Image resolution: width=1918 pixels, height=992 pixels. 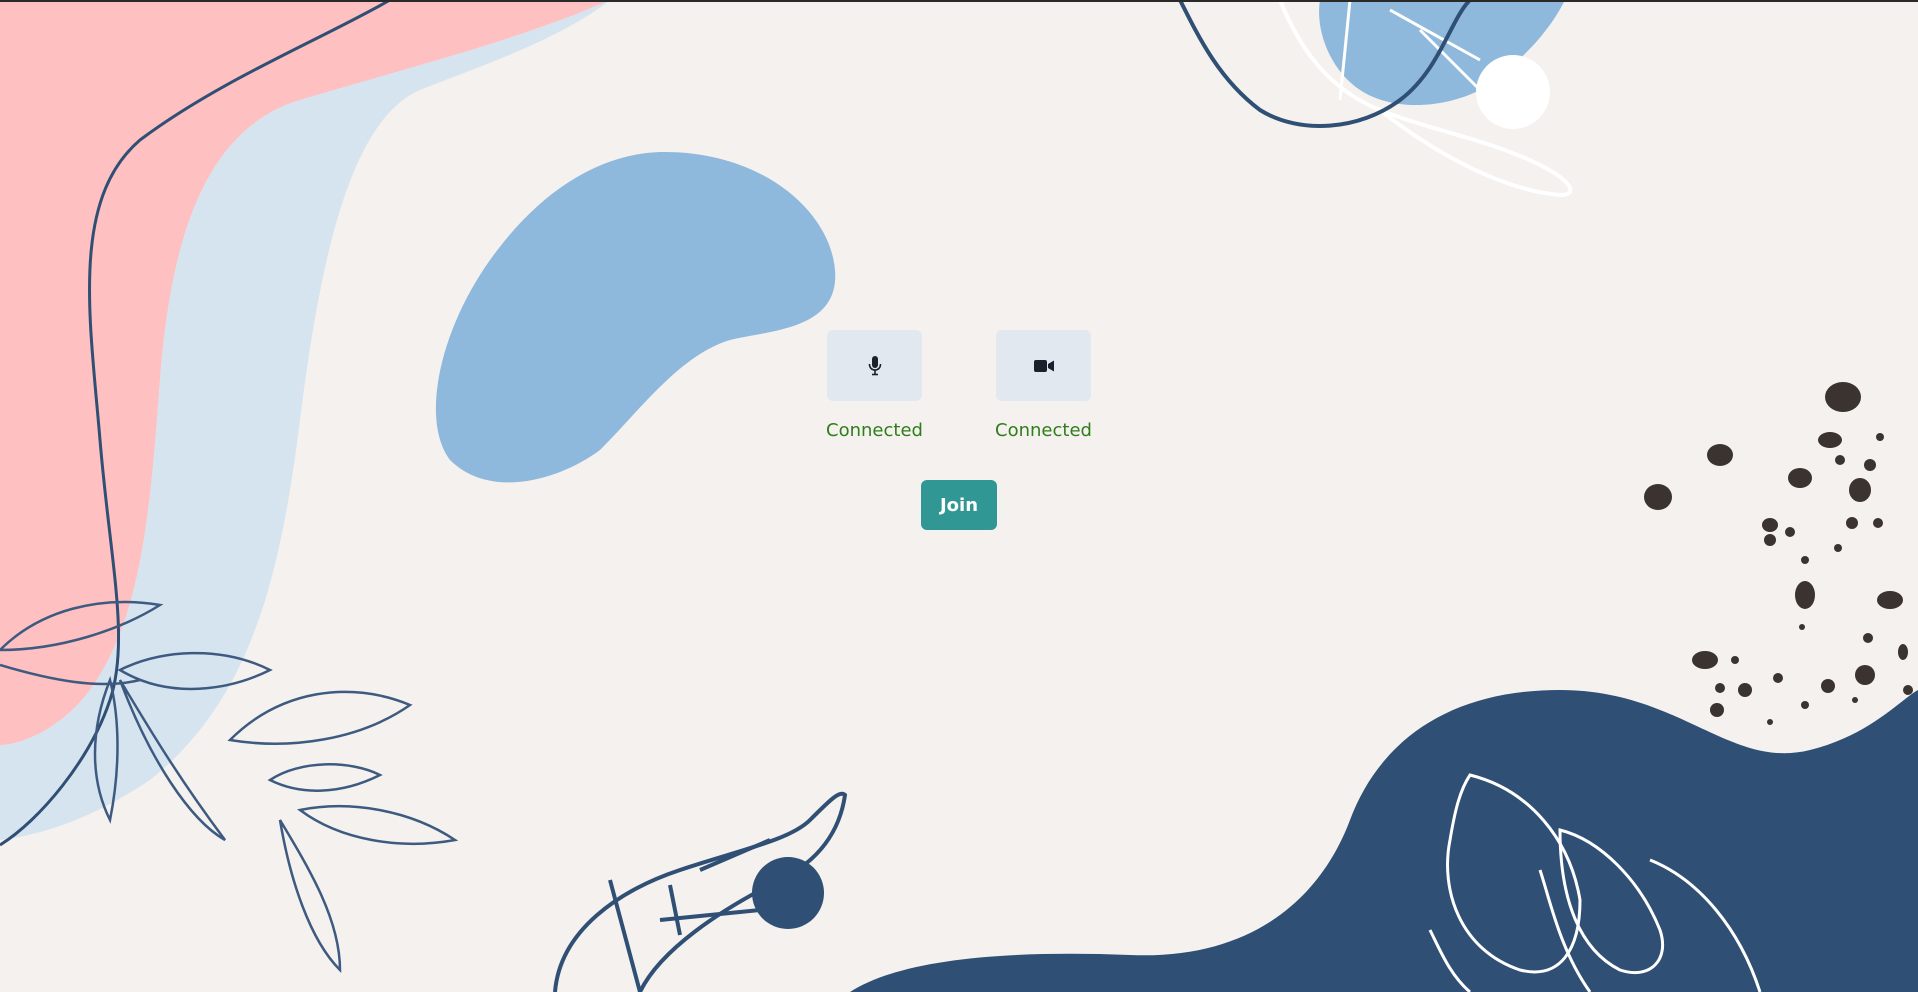 What do you see at coordinates (959, 1) in the screenshot?
I see `top-border` at bounding box center [959, 1].